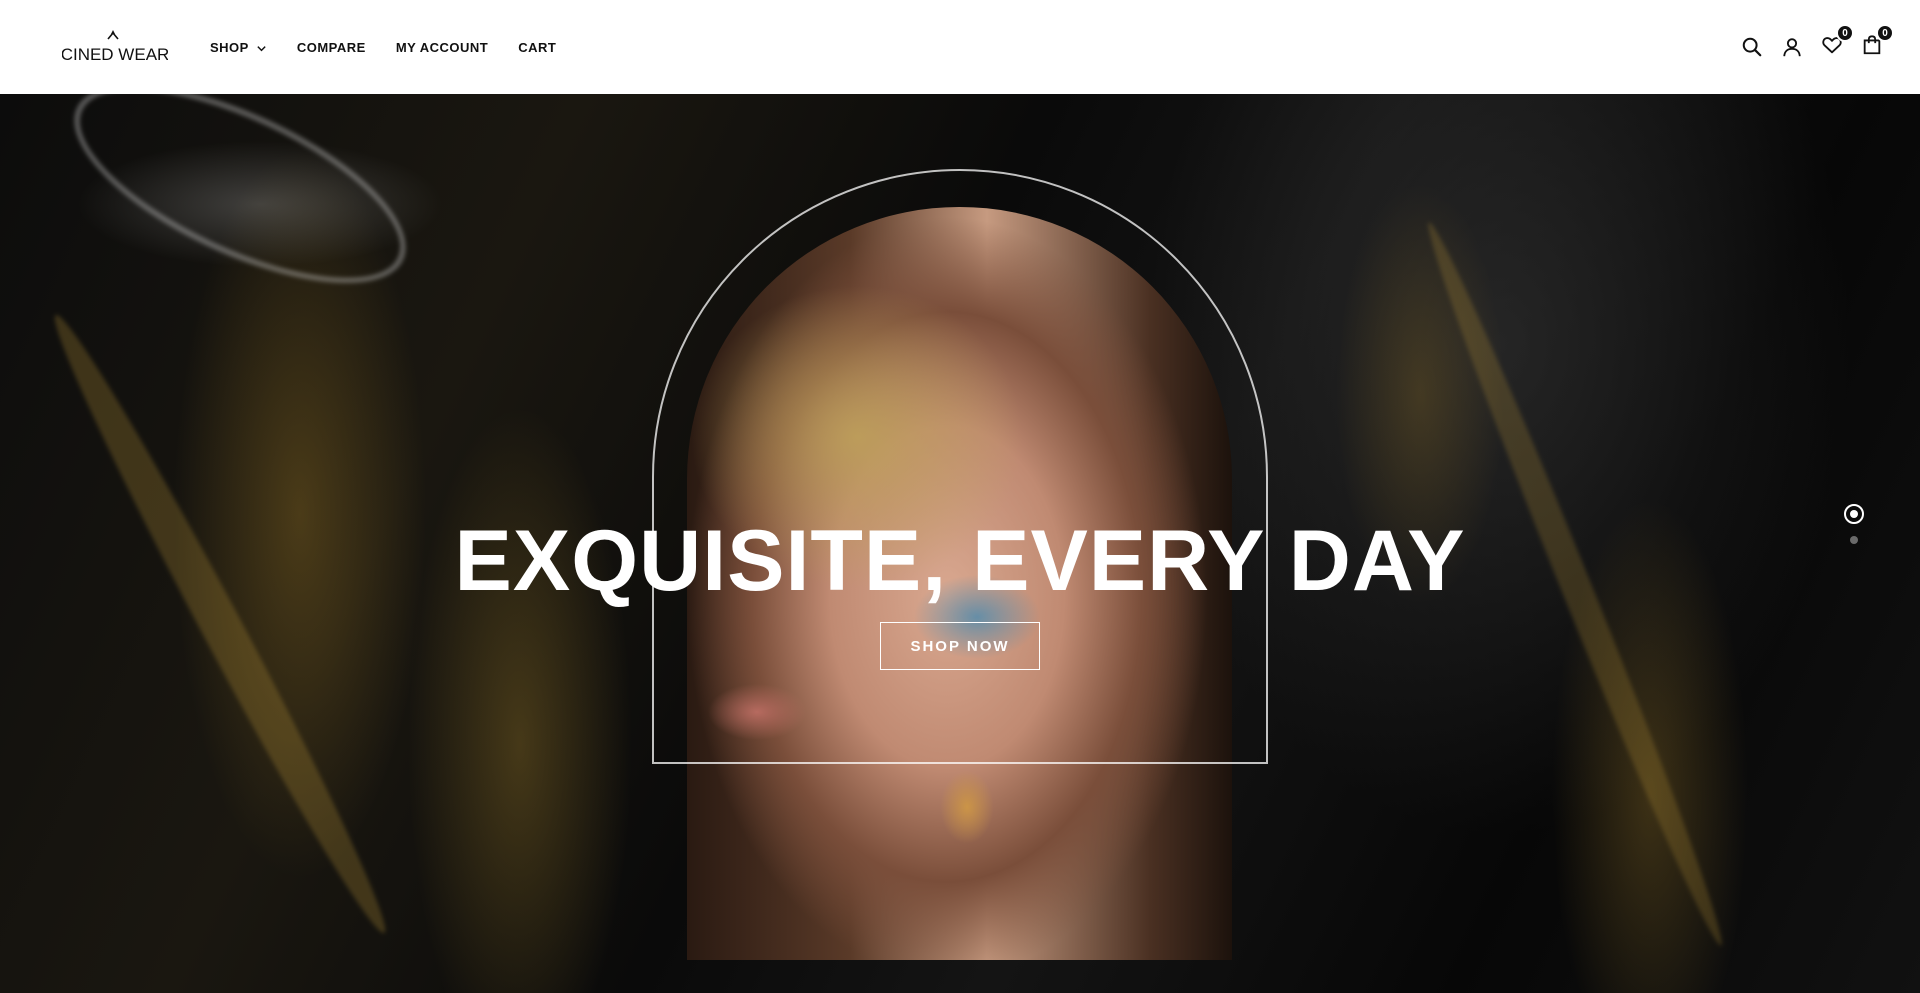 The height and width of the screenshot is (993, 1920). I want to click on search-icon, so click(1752, 47).